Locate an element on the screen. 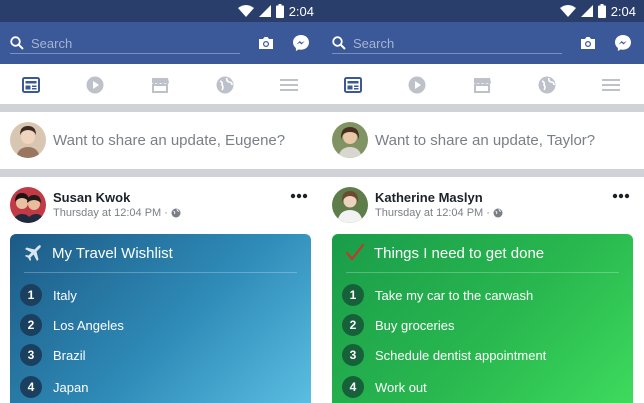 This screenshot has width=644, height=403. checkmark-icon is located at coordinates (355, 252).